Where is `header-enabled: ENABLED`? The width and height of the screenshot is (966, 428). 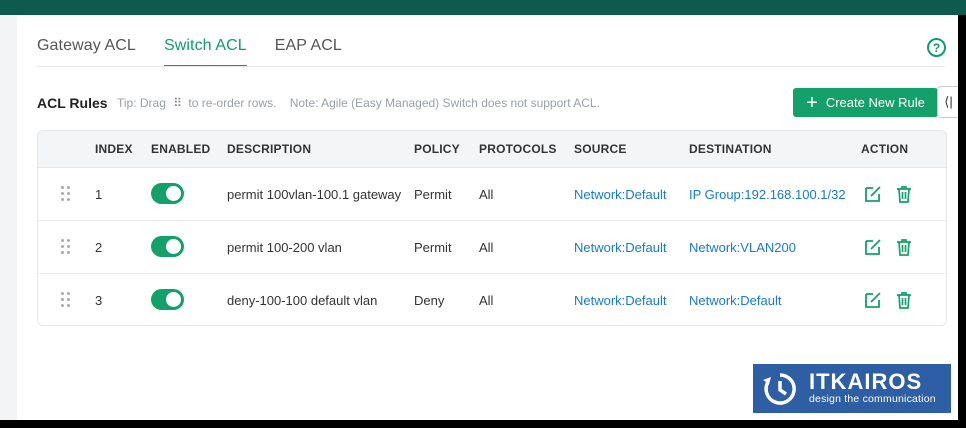
header-enabled: ENABLED is located at coordinates (181, 149).